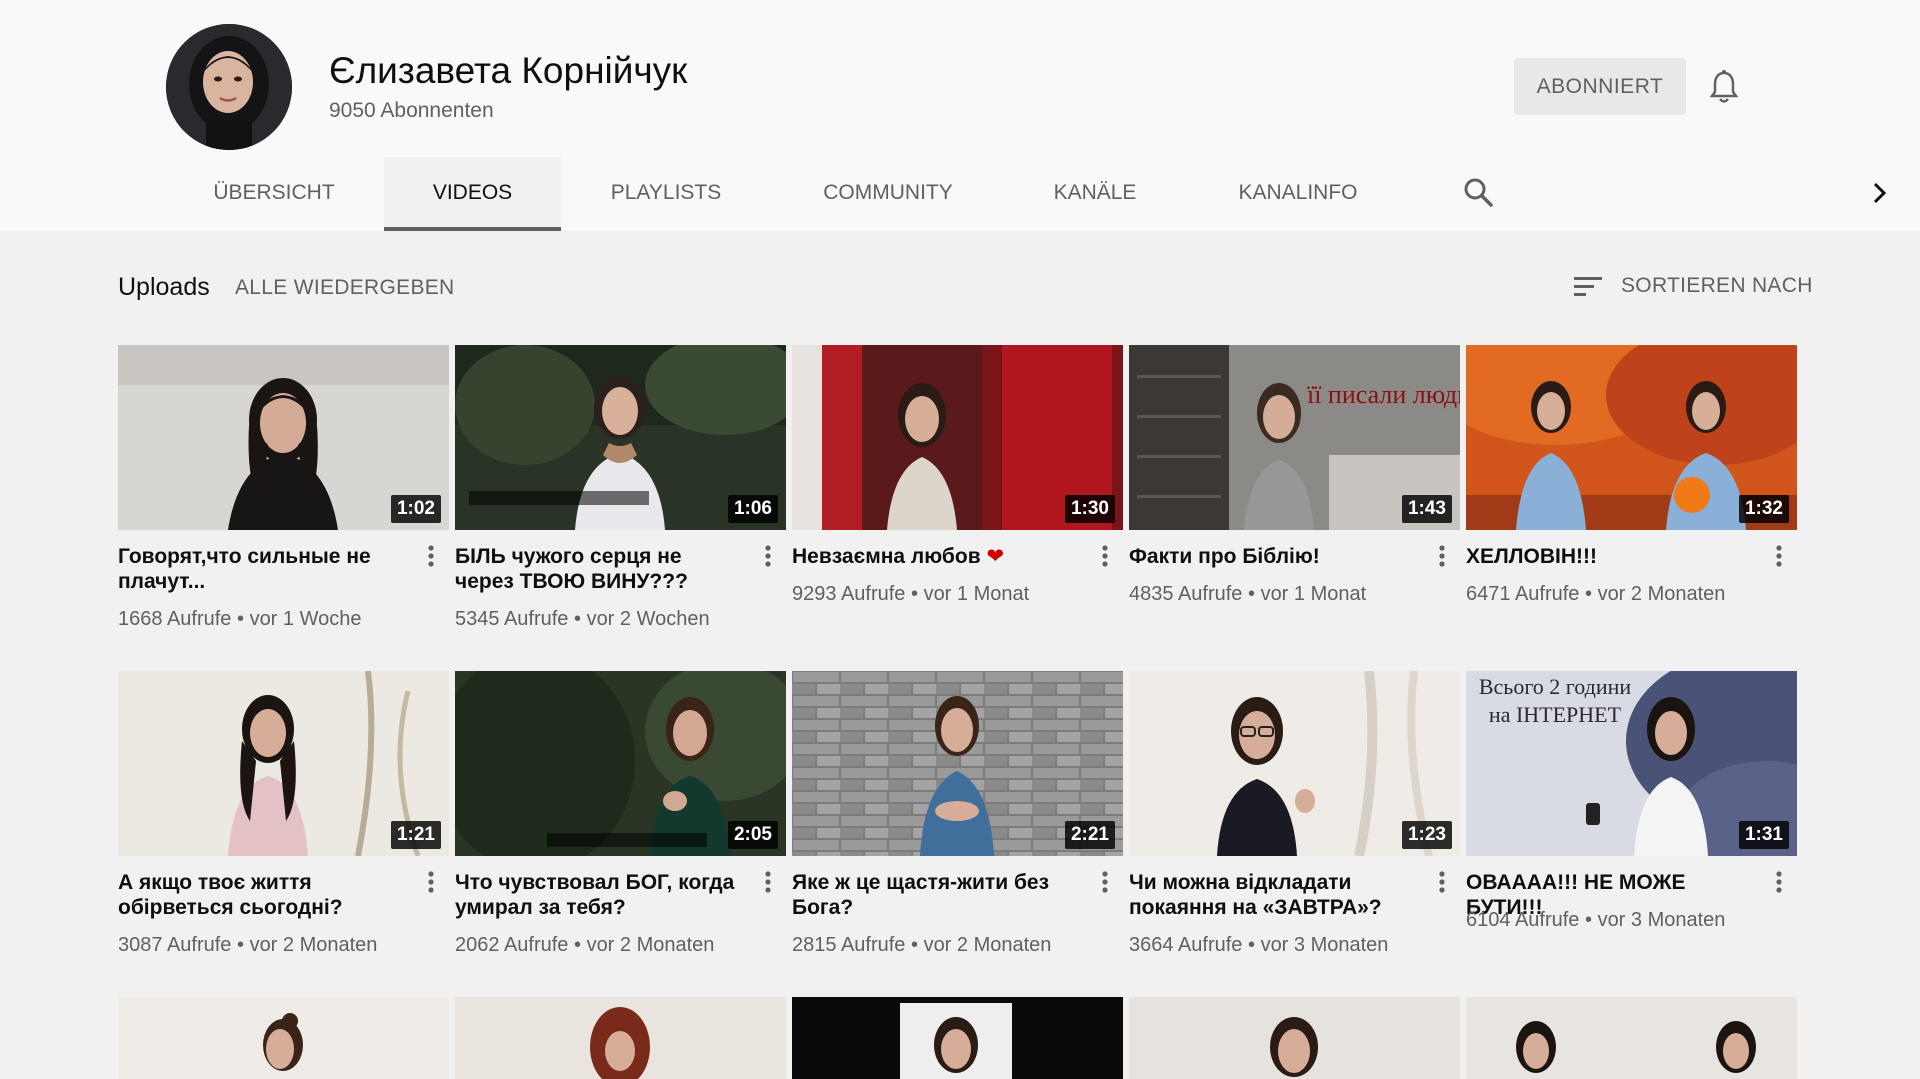 This screenshot has width=1920, height=1079. What do you see at coordinates (752, 509) in the screenshot?
I see `video-duration: 1:06` at bounding box center [752, 509].